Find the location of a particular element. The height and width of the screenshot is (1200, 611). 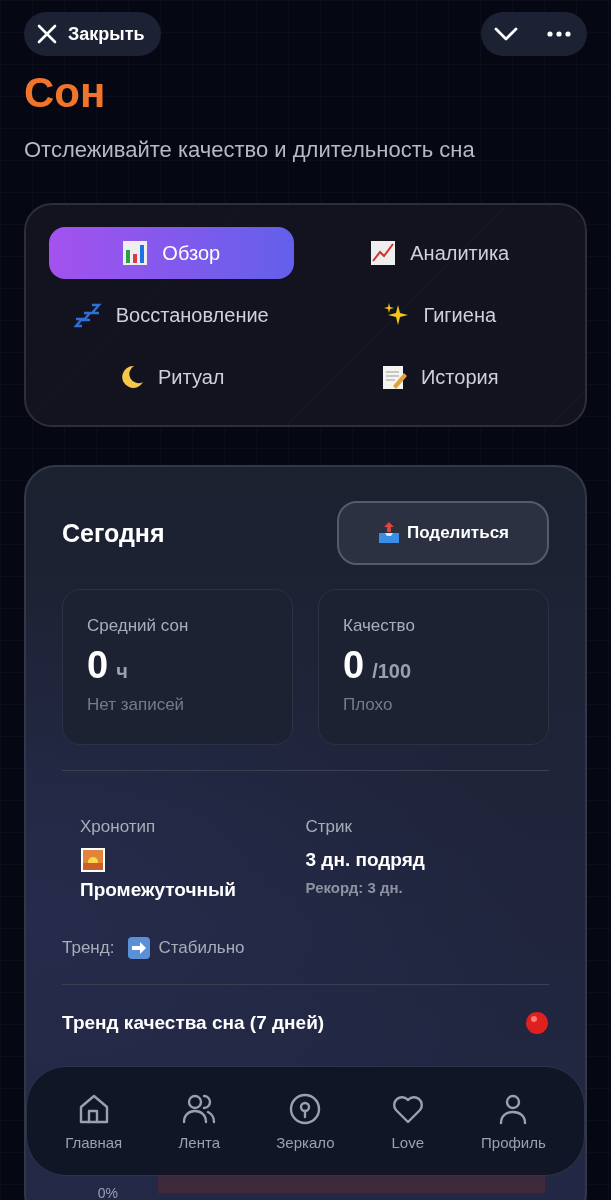

tab: История is located at coordinates (439, 377).